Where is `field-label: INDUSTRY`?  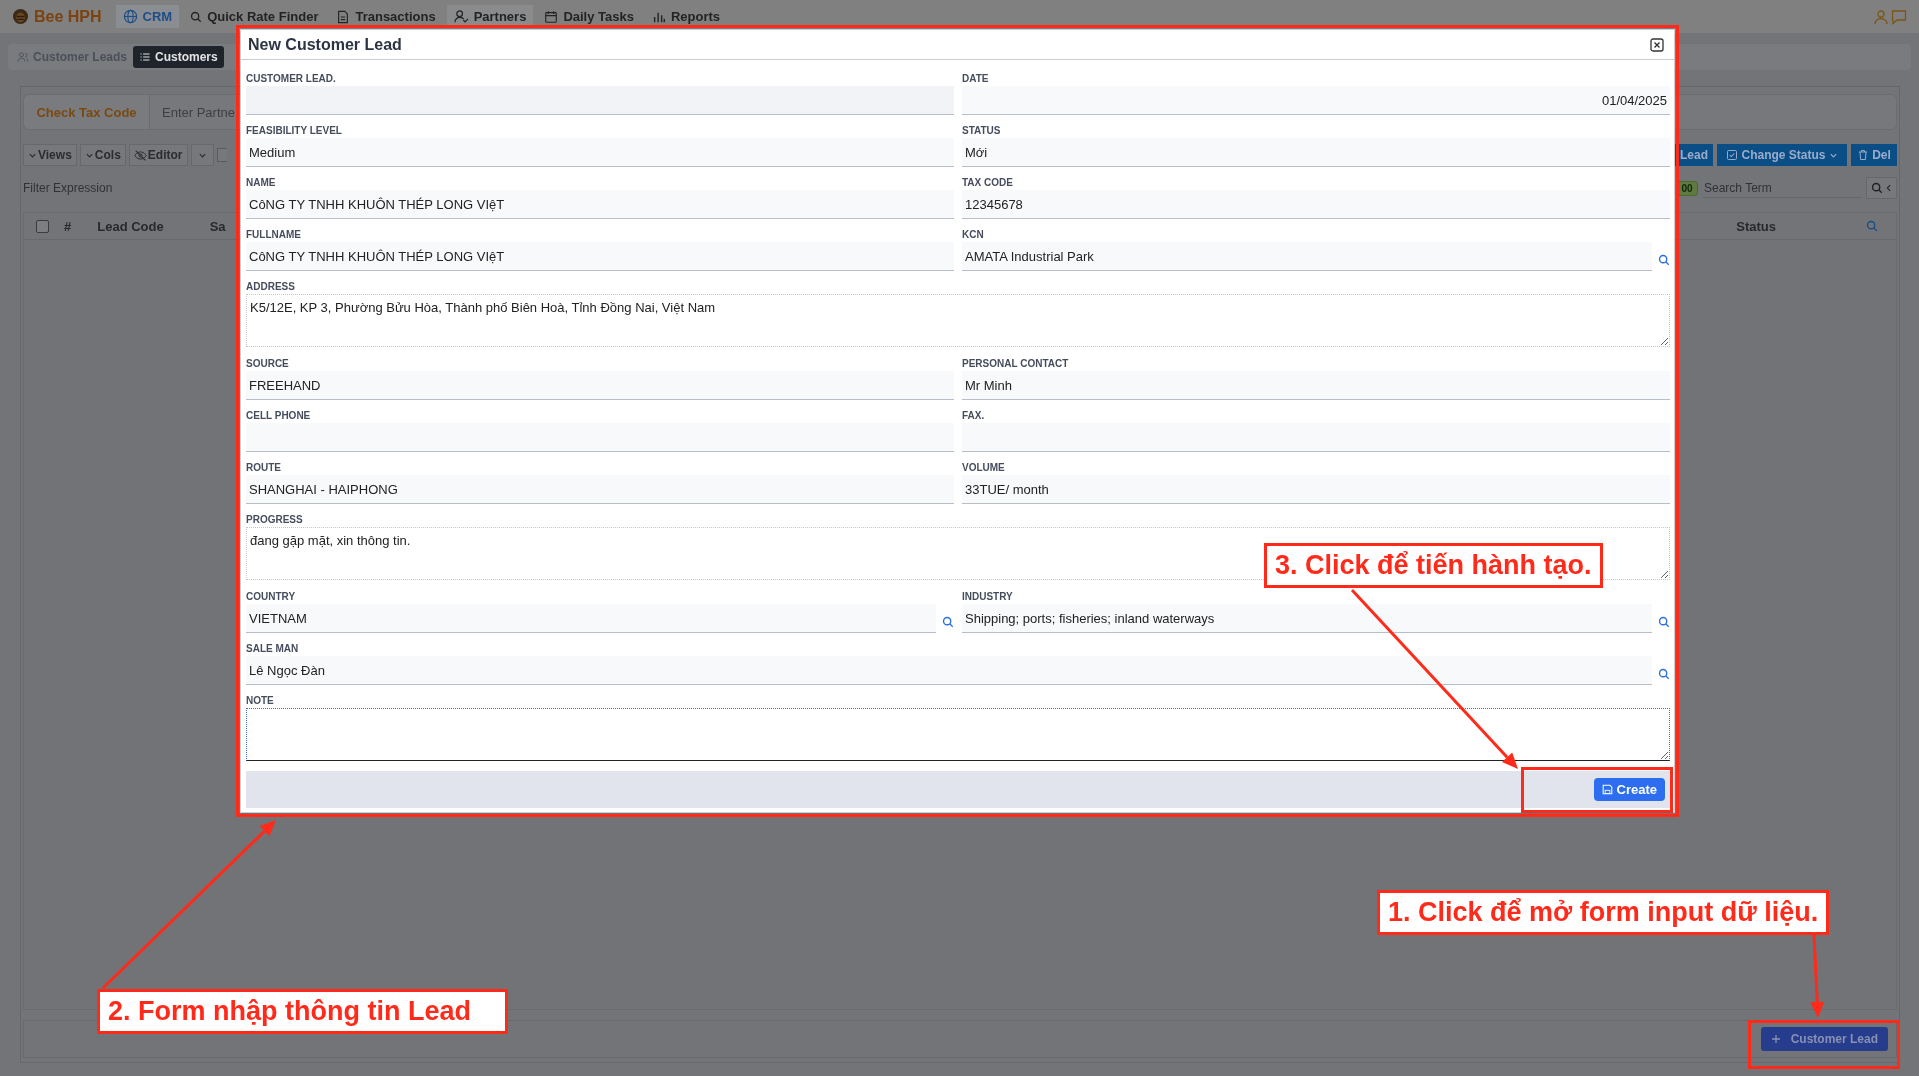 field-label: INDUSTRY is located at coordinates (988, 597).